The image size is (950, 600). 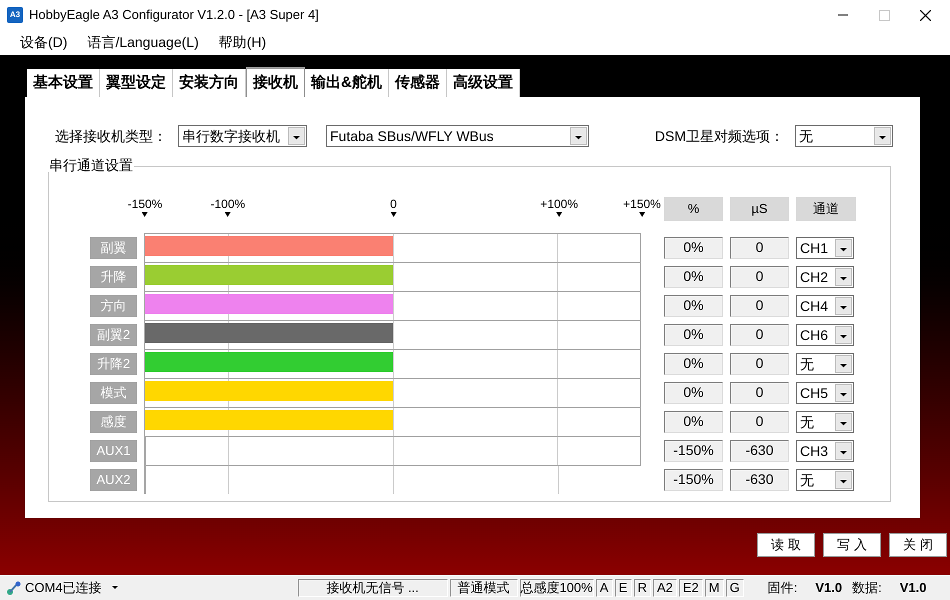 What do you see at coordinates (559, 204) in the screenshot?
I see `tick-label: +100%` at bounding box center [559, 204].